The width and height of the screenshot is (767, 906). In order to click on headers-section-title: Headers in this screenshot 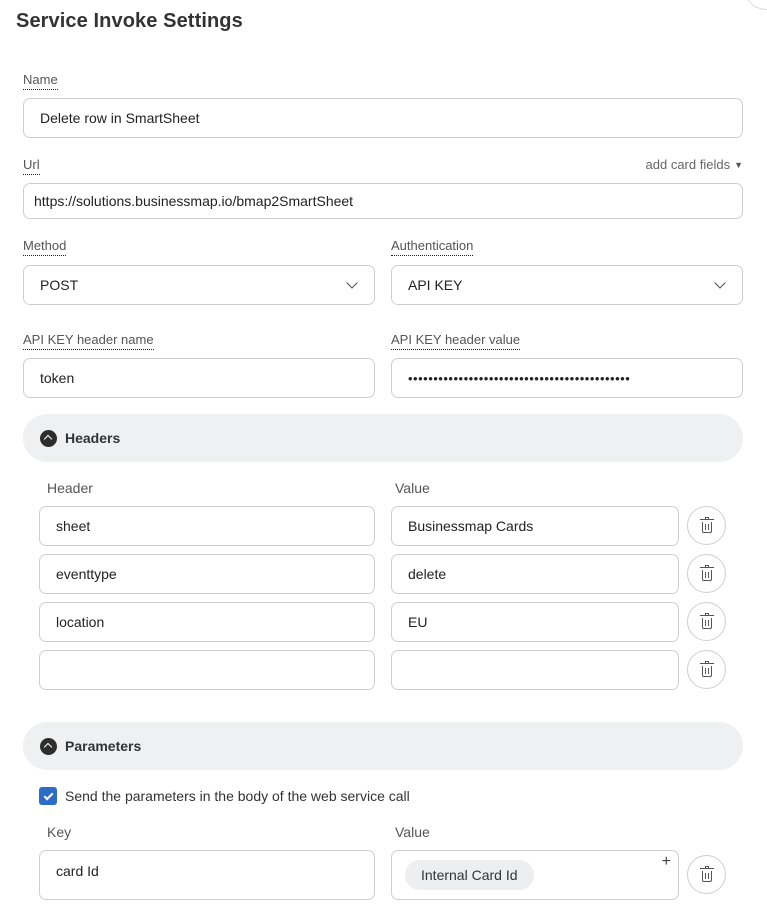, I will do `click(93, 438)`.